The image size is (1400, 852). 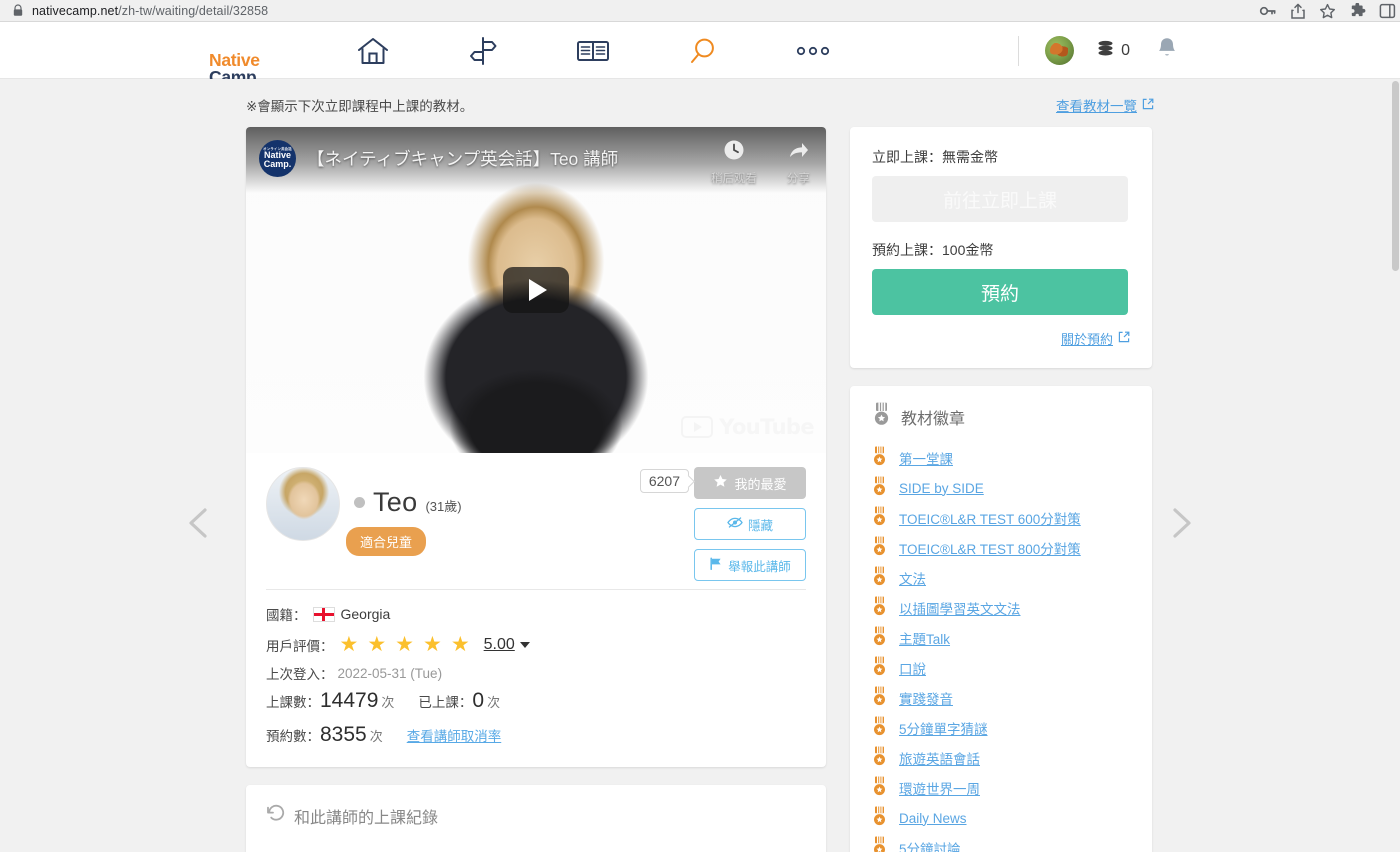 I want to click on clock-icon, so click(x=734, y=152).